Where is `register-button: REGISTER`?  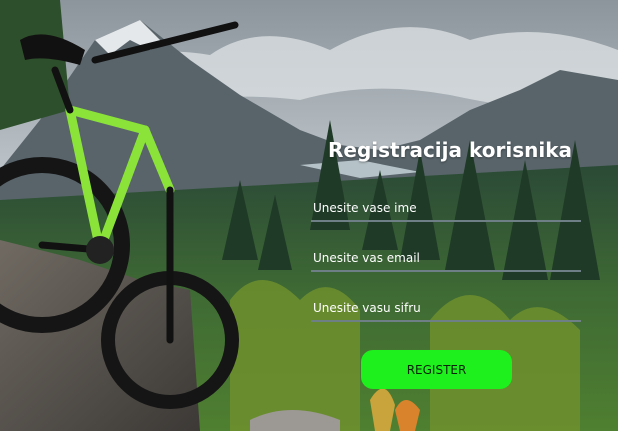 register-button: REGISTER is located at coordinates (436, 369).